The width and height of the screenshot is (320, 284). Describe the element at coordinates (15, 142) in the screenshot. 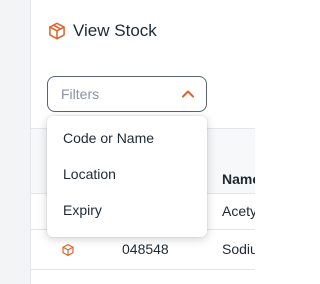

I see `sidebar` at that location.